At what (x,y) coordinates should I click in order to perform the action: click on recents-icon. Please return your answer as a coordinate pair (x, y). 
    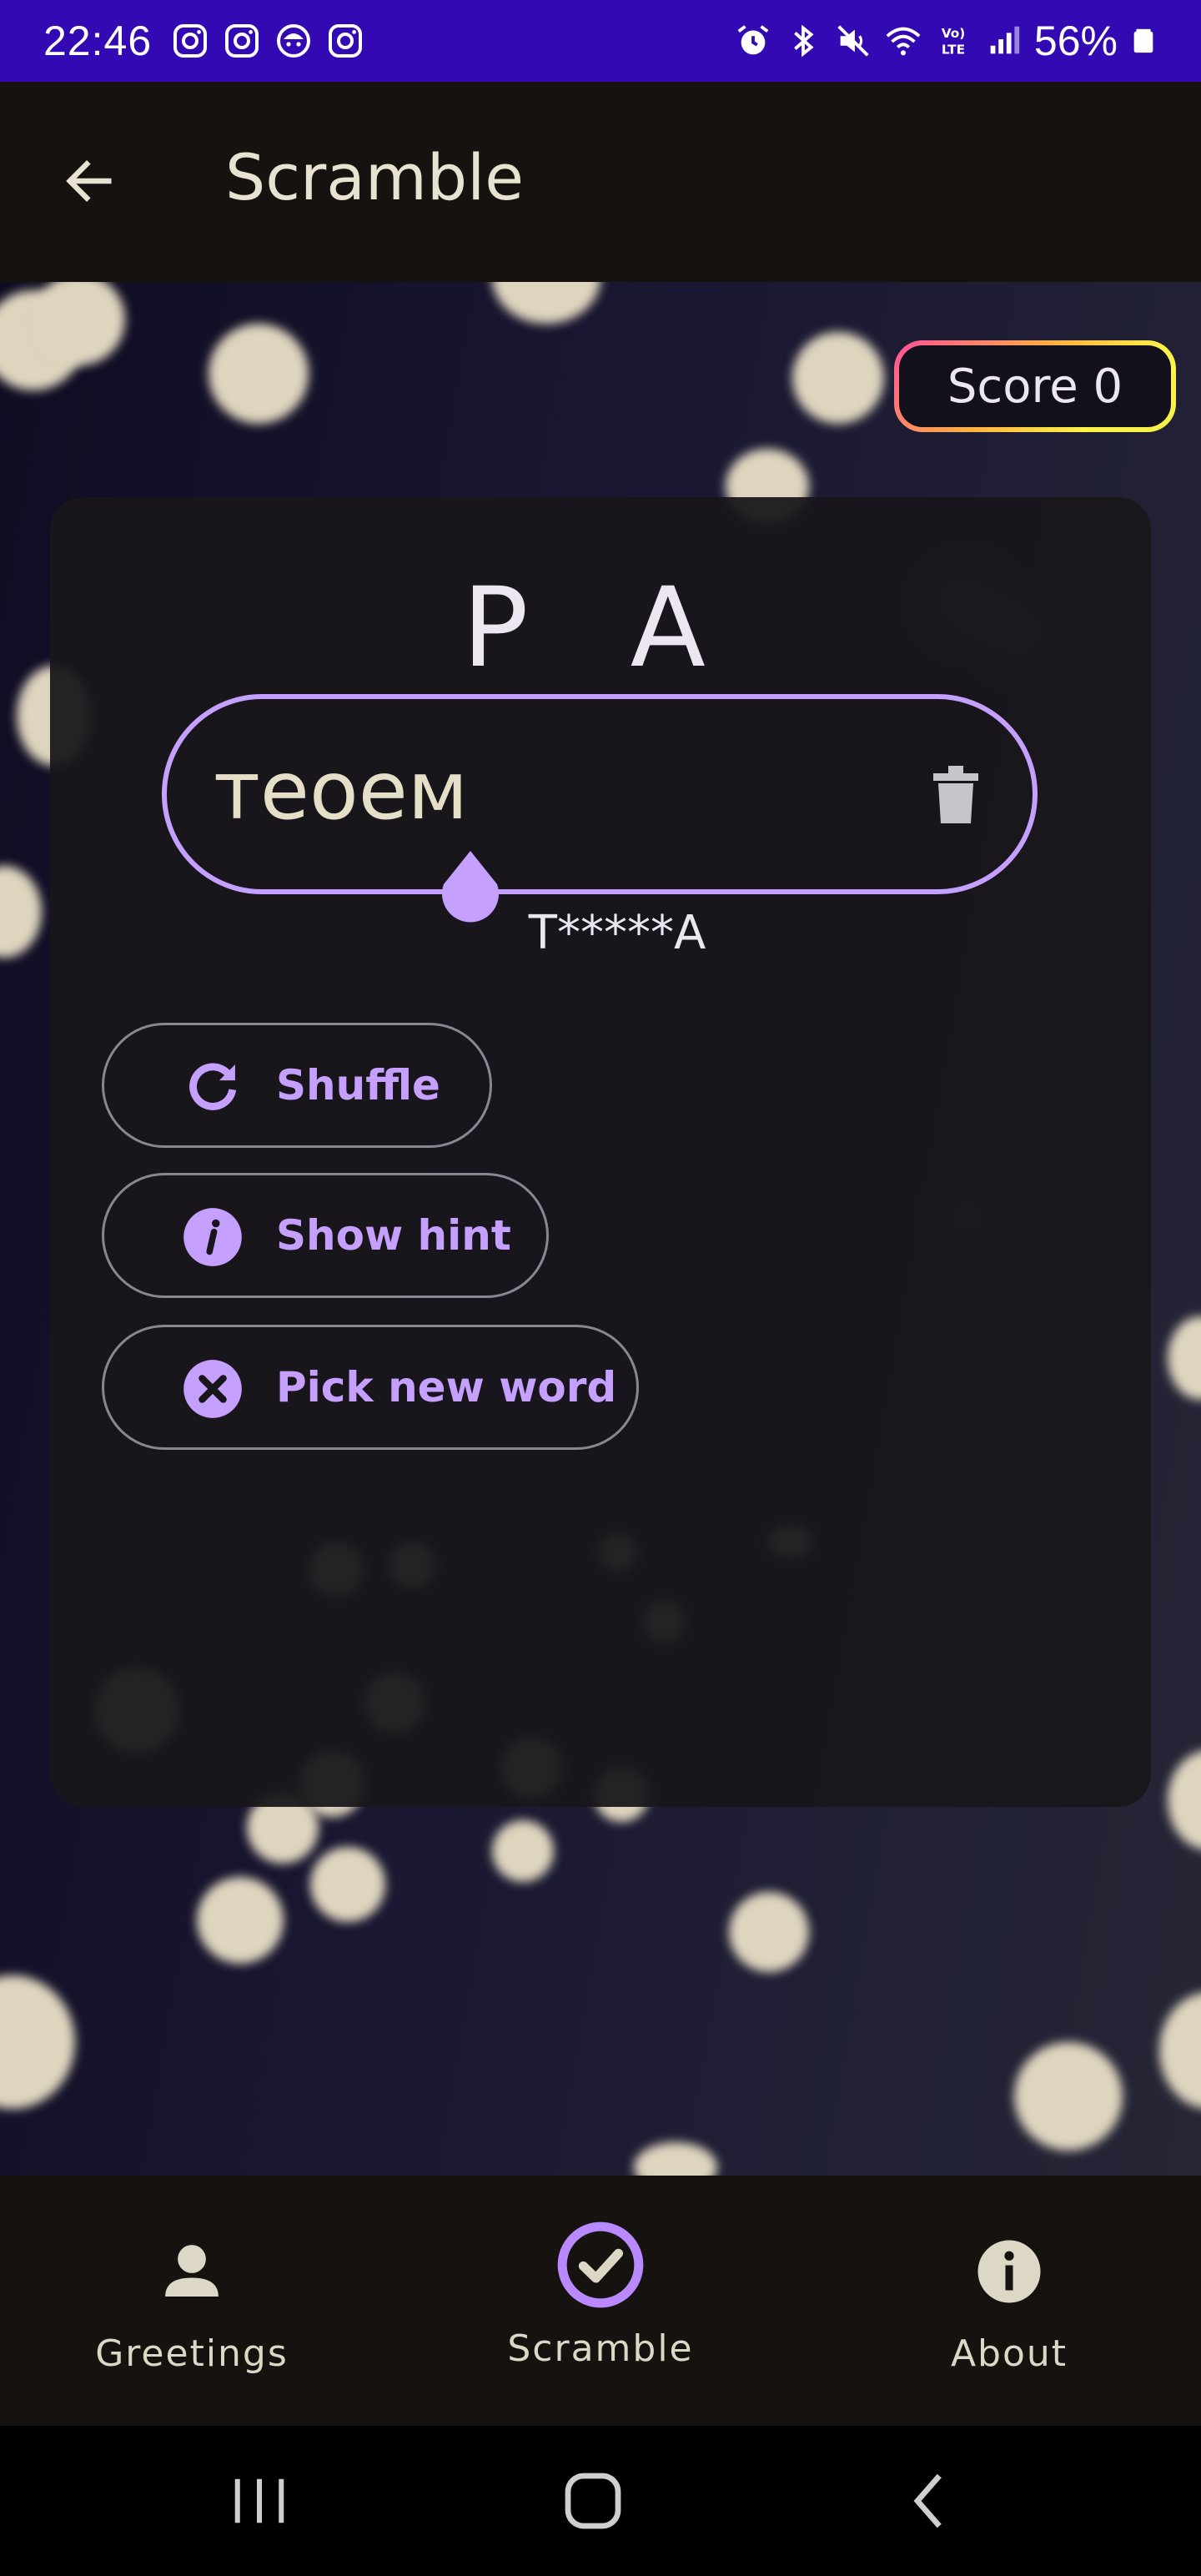
    Looking at the image, I should click on (259, 2500).